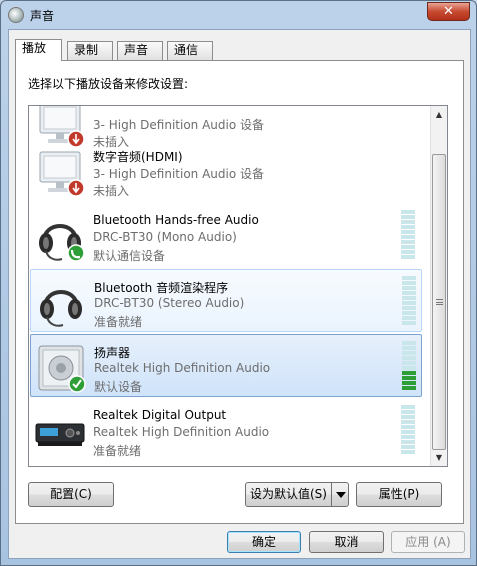 The height and width of the screenshot is (566, 477). I want to click on scroll-up-arrow-icon: ▲, so click(439, 114).